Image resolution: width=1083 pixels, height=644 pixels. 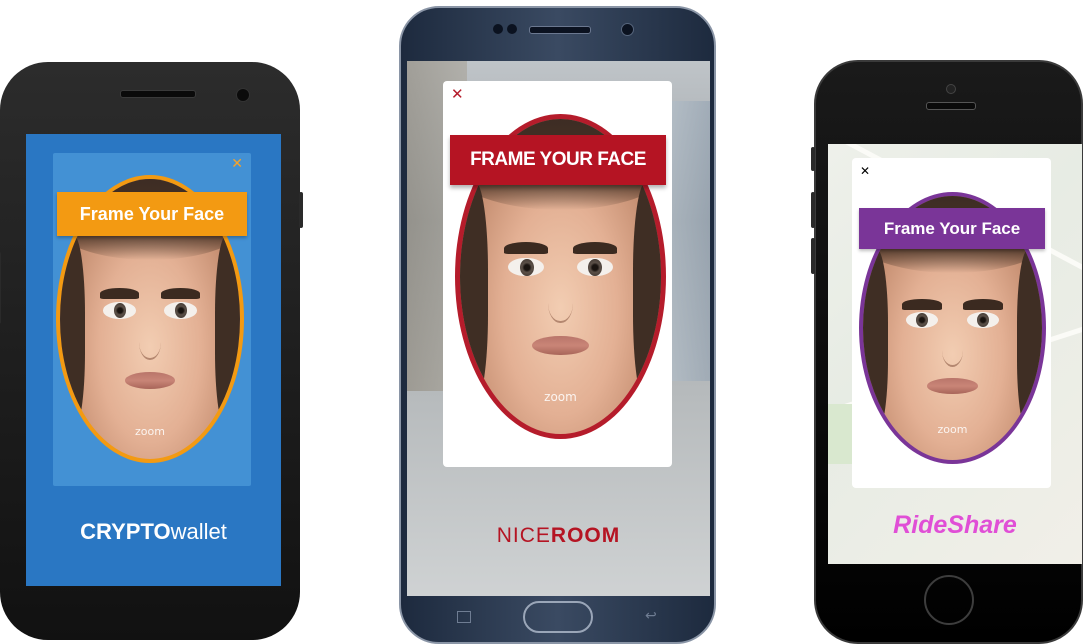 What do you see at coordinates (651, 616) in the screenshot?
I see `back-icon: ↩` at bounding box center [651, 616].